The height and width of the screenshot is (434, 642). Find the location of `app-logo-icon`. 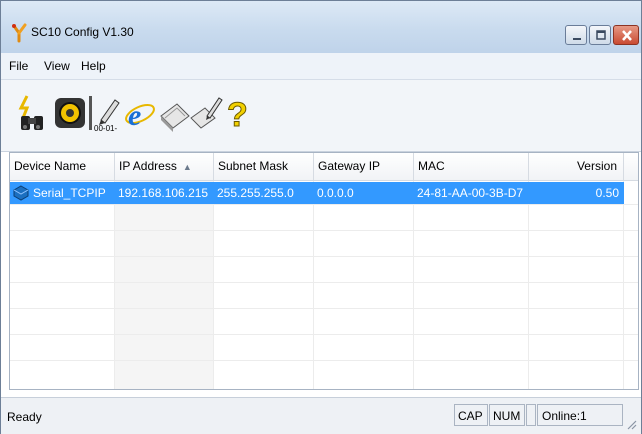

app-logo-icon is located at coordinates (19, 33).